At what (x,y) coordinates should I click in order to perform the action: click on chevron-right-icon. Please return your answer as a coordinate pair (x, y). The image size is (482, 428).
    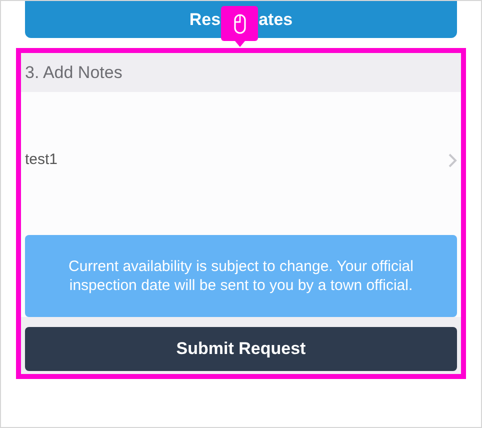
    Looking at the image, I should click on (452, 160).